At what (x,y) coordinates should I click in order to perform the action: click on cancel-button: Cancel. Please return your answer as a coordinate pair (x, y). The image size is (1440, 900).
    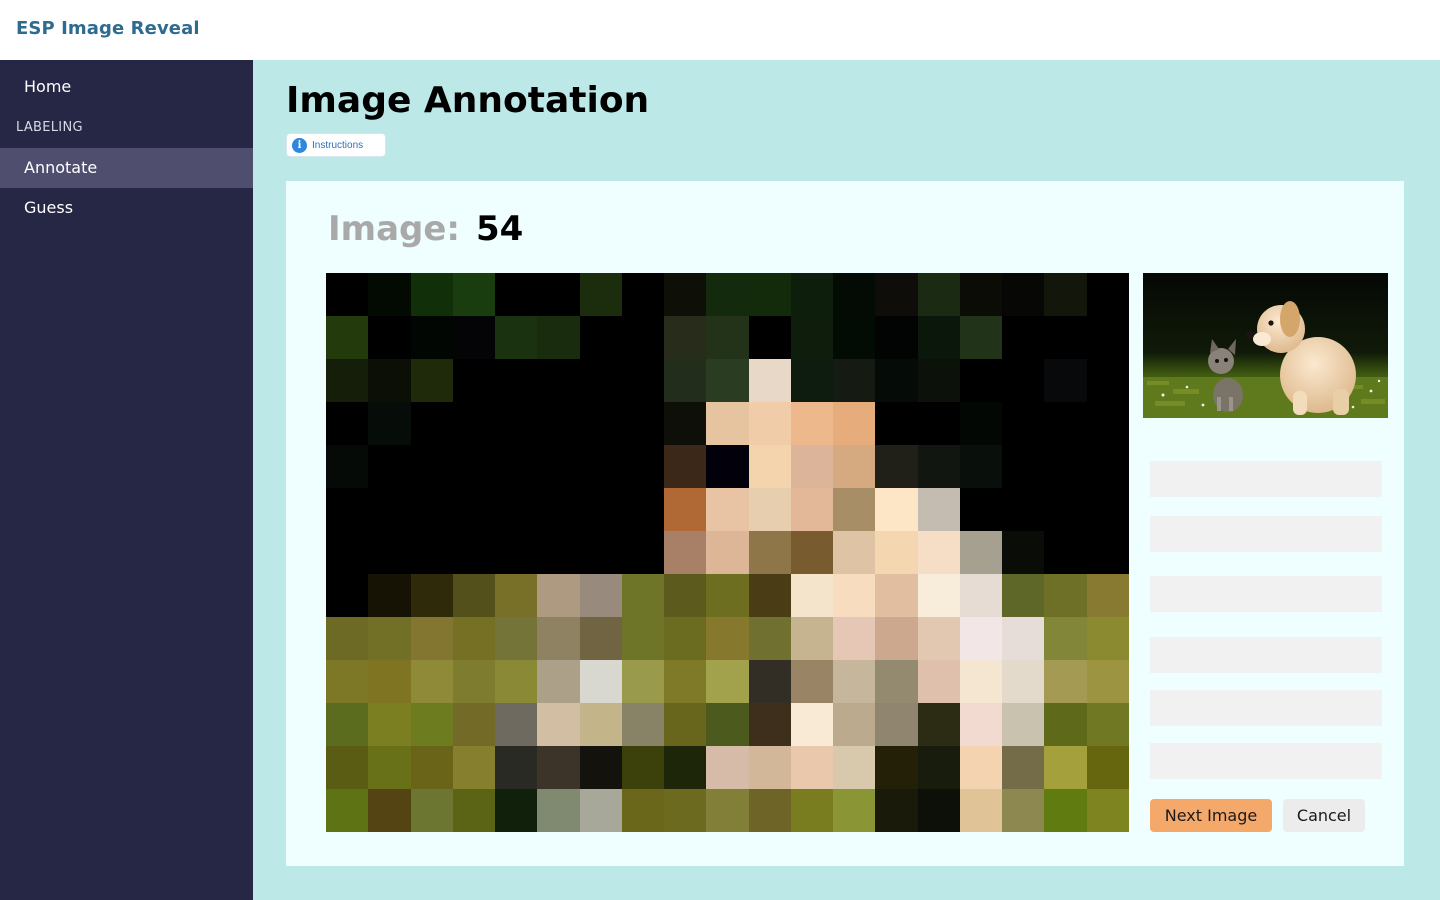
    Looking at the image, I should click on (1324, 815).